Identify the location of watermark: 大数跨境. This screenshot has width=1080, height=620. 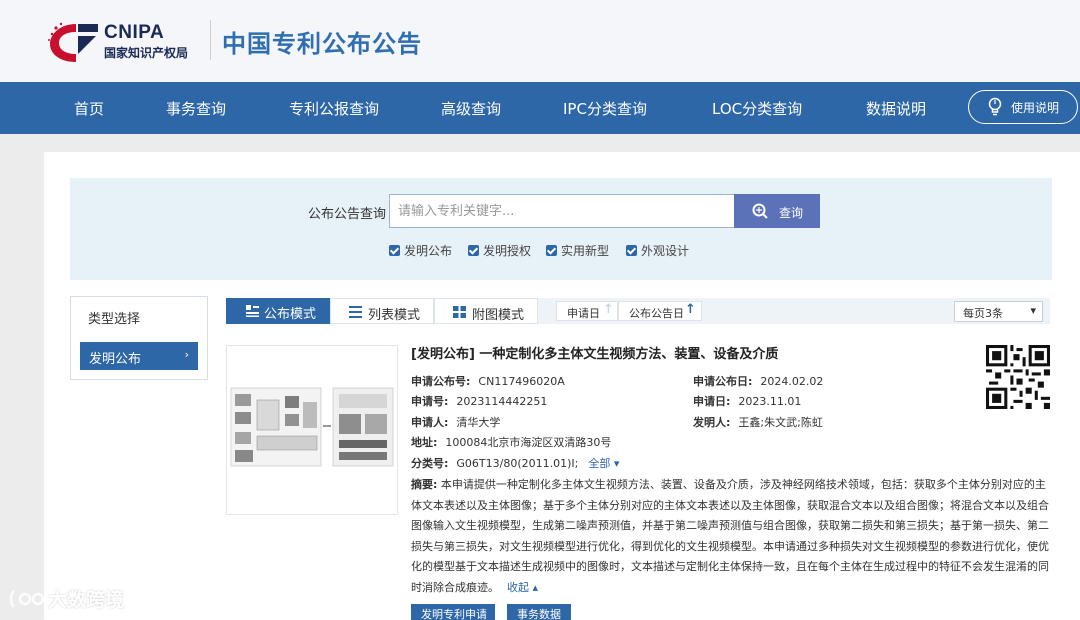
(66, 598).